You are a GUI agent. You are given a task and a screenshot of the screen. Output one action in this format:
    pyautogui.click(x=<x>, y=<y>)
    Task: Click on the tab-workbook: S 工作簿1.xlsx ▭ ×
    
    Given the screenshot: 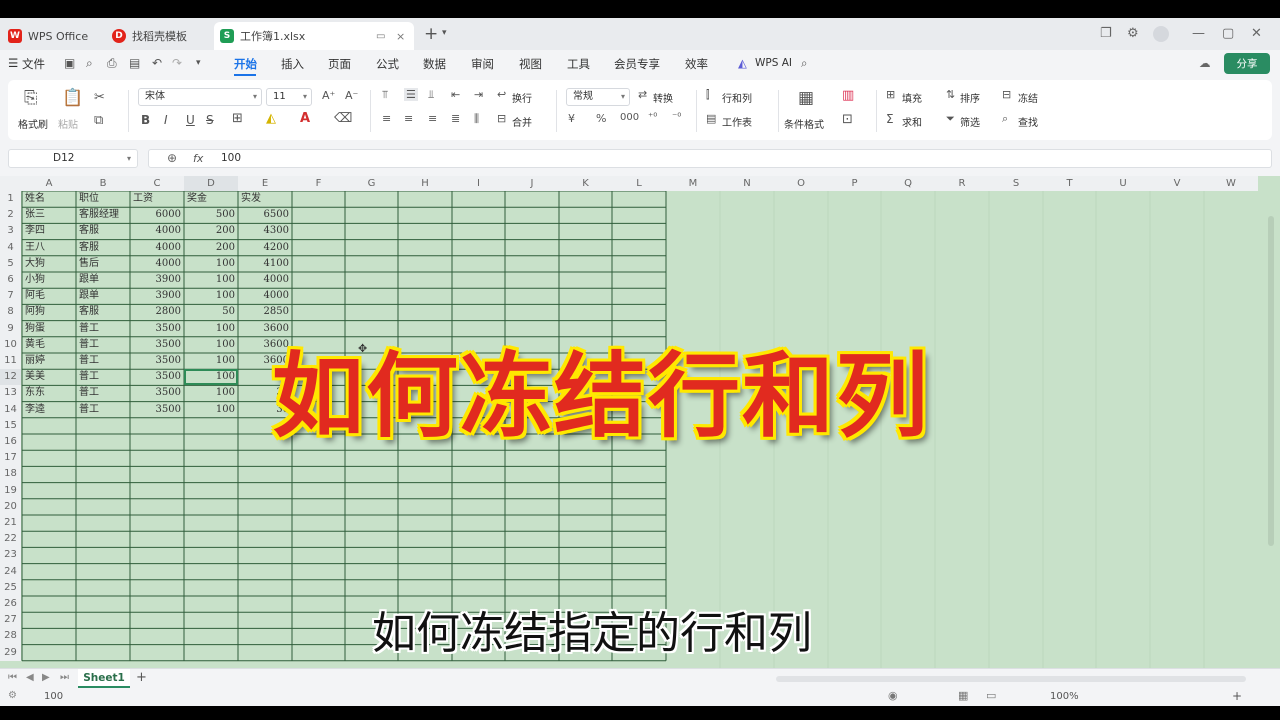 What is the action you would take?
    pyautogui.click(x=314, y=36)
    